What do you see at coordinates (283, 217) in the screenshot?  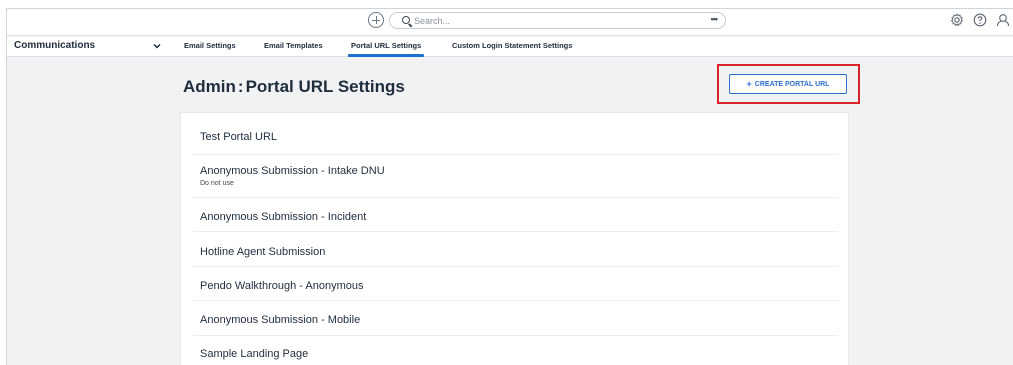 I see `list-item-title: Anonymous Submission - Incident` at bounding box center [283, 217].